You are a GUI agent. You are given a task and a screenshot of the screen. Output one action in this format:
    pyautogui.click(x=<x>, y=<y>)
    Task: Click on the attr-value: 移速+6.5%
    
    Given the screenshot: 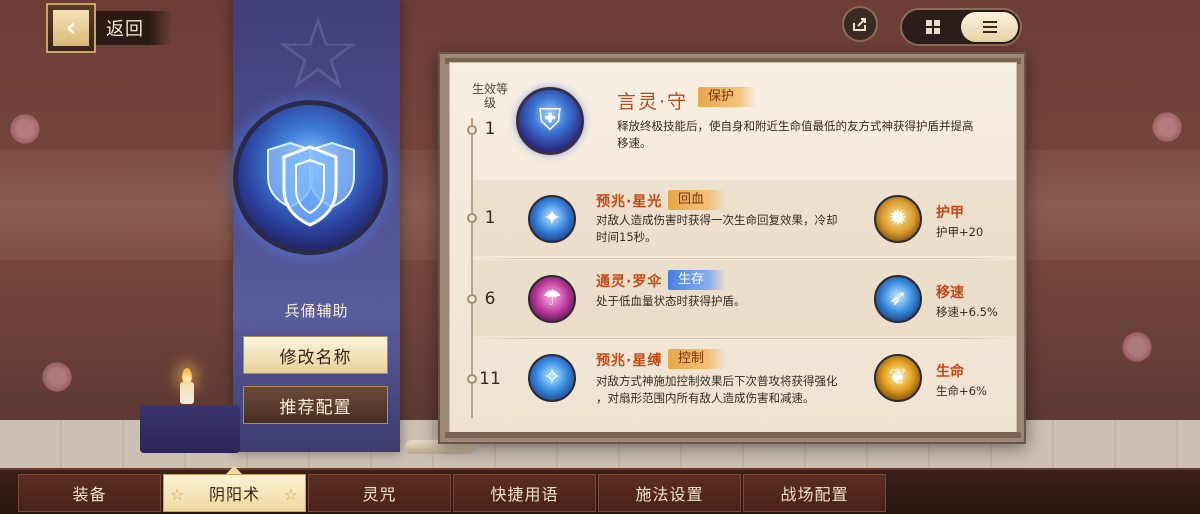 What is the action you would take?
    pyautogui.click(x=967, y=312)
    